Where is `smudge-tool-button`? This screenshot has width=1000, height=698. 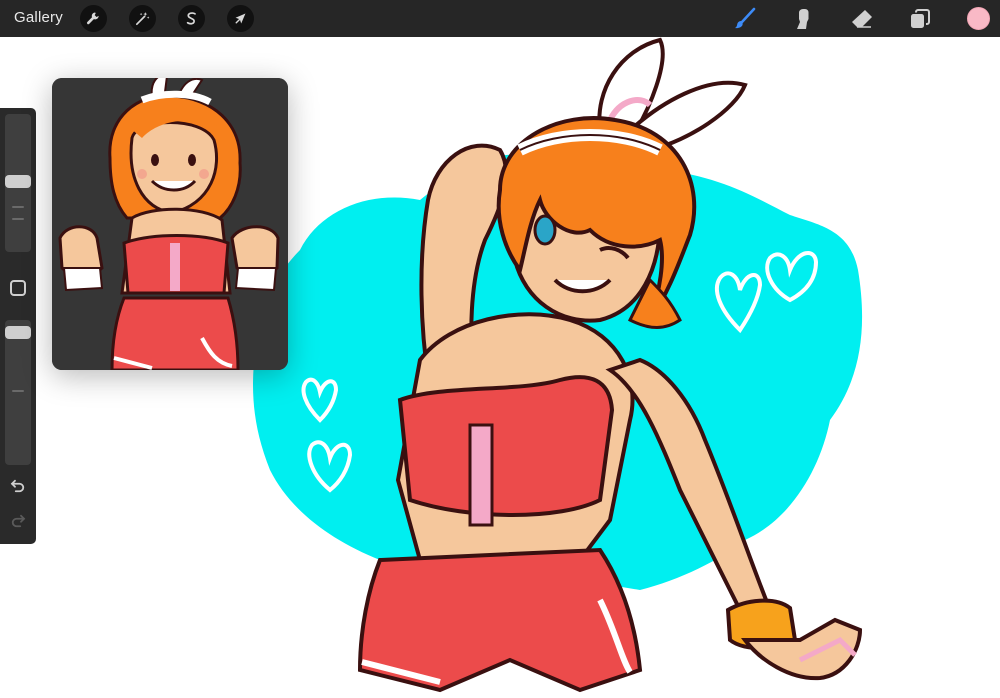 smudge-tool-button is located at coordinates (803, 19).